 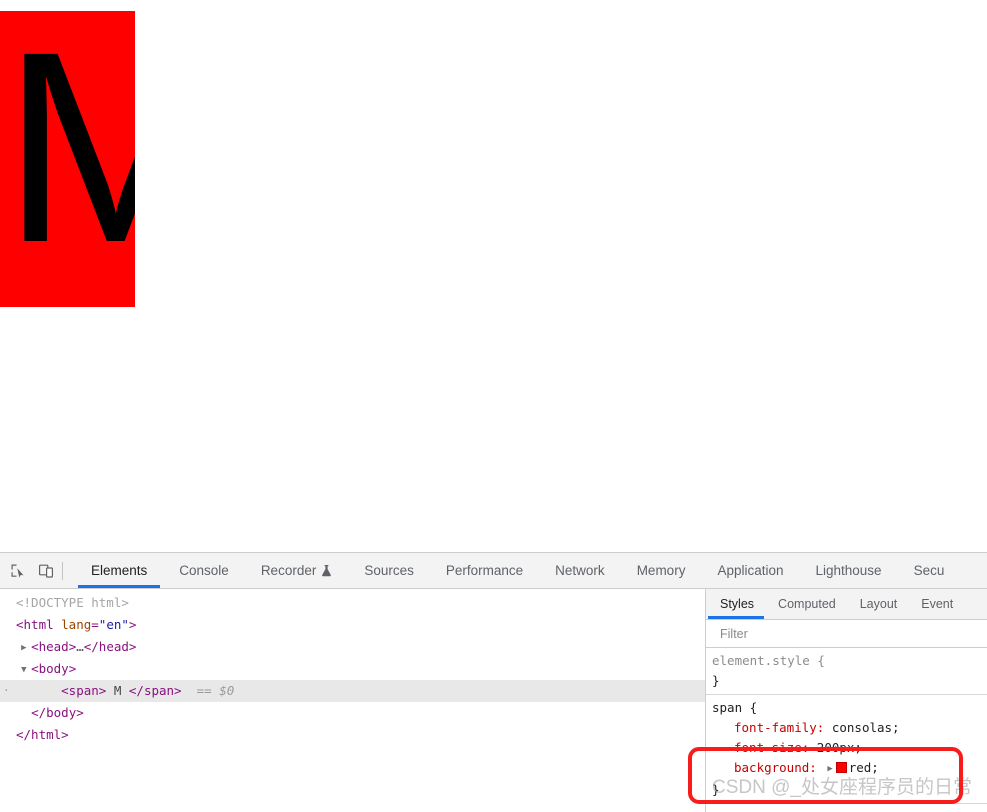 What do you see at coordinates (352, 735) in the screenshot?
I see `dom-tree-row-html-close: </html>` at bounding box center [352, 735].